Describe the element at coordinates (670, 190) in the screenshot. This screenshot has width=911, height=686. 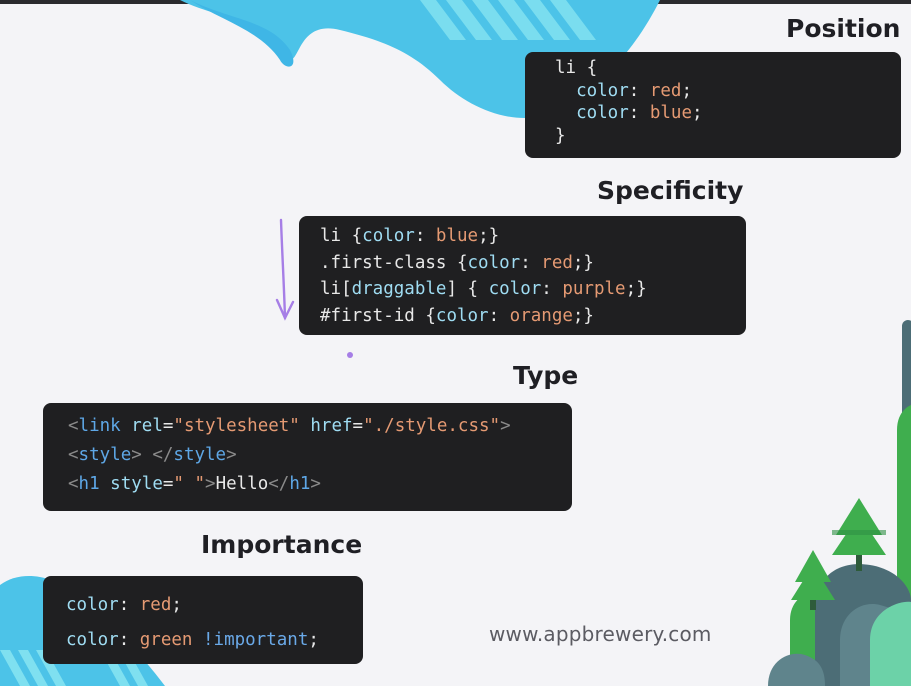
I see `heading-specificity: Specificity` at that location.